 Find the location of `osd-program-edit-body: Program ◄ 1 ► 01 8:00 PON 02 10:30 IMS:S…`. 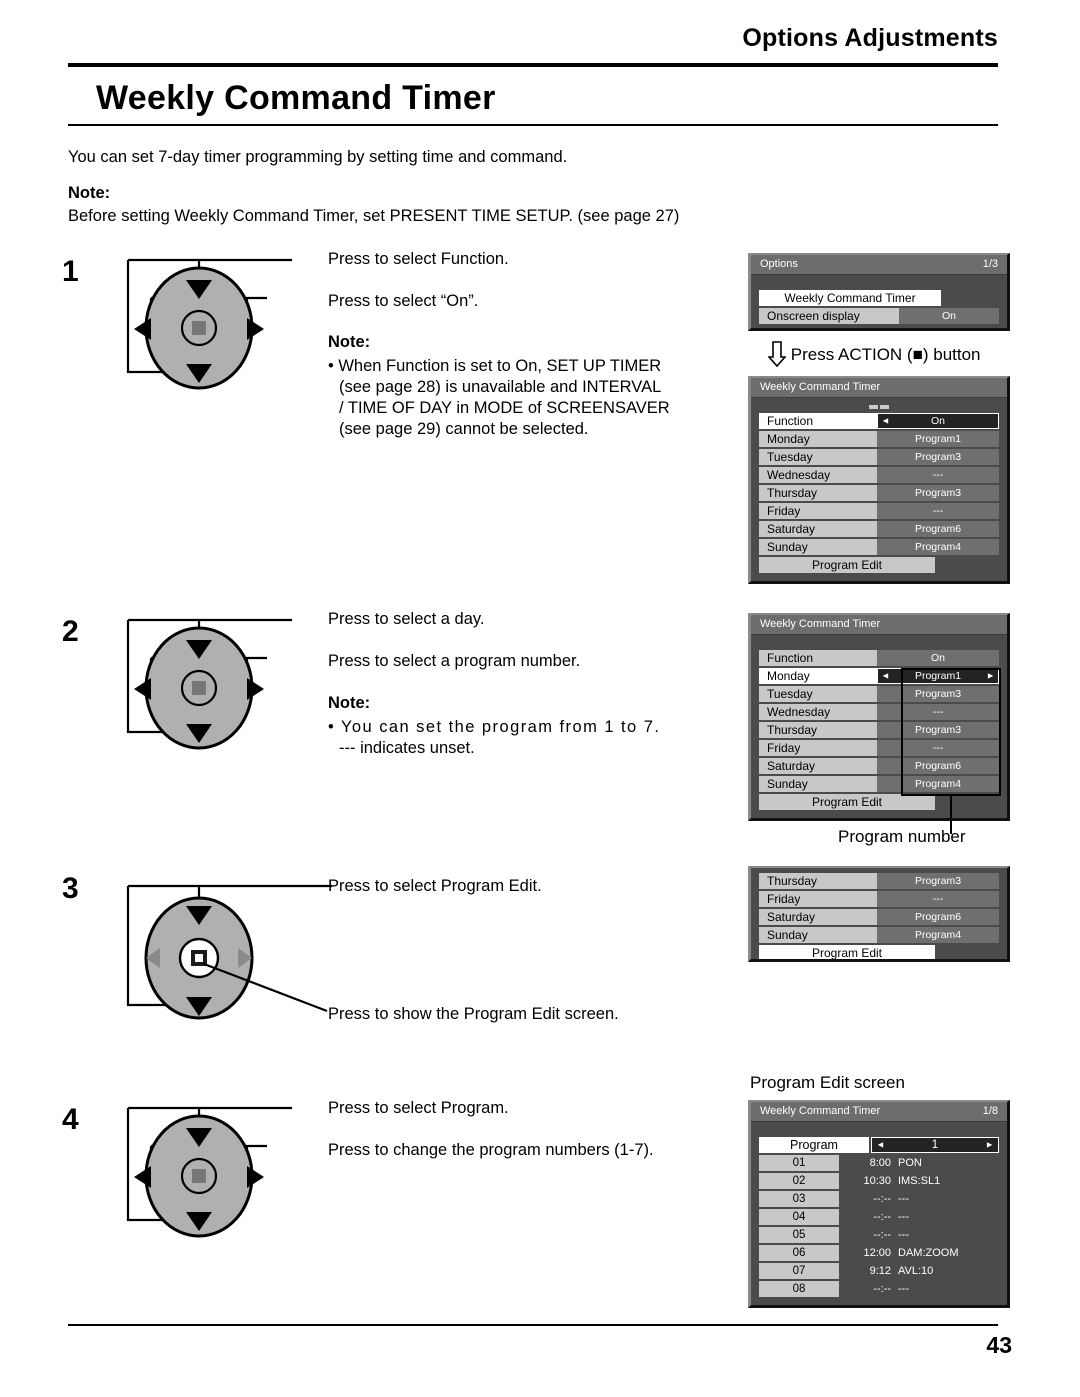

osd-program-edit-body: Program ◄ 1 ► 01 8:00 PON 02 10:30 IMS:S… is located at coordinates (879, 1213).